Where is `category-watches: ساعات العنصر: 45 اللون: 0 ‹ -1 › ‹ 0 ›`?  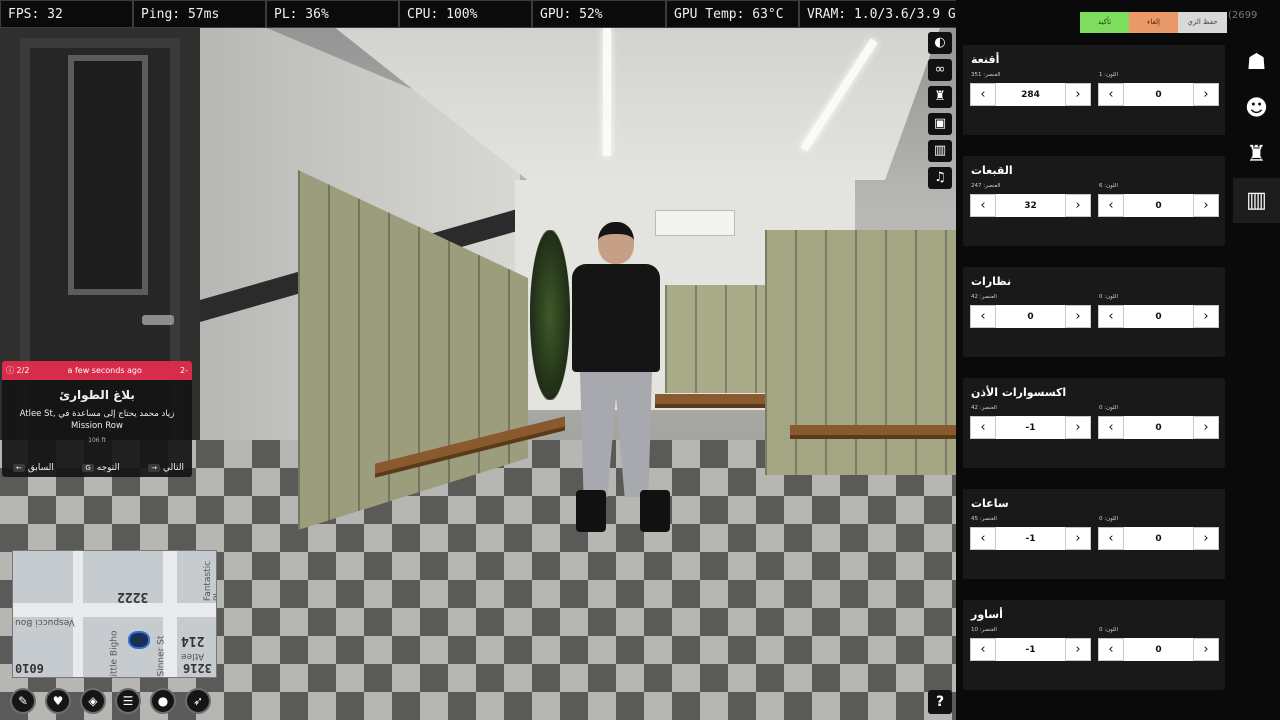
category-watches: ساعات العنصر: 45 اللون: 0 ‹ -1 › ‹ 0 › is located at coordinates (1094, 534).